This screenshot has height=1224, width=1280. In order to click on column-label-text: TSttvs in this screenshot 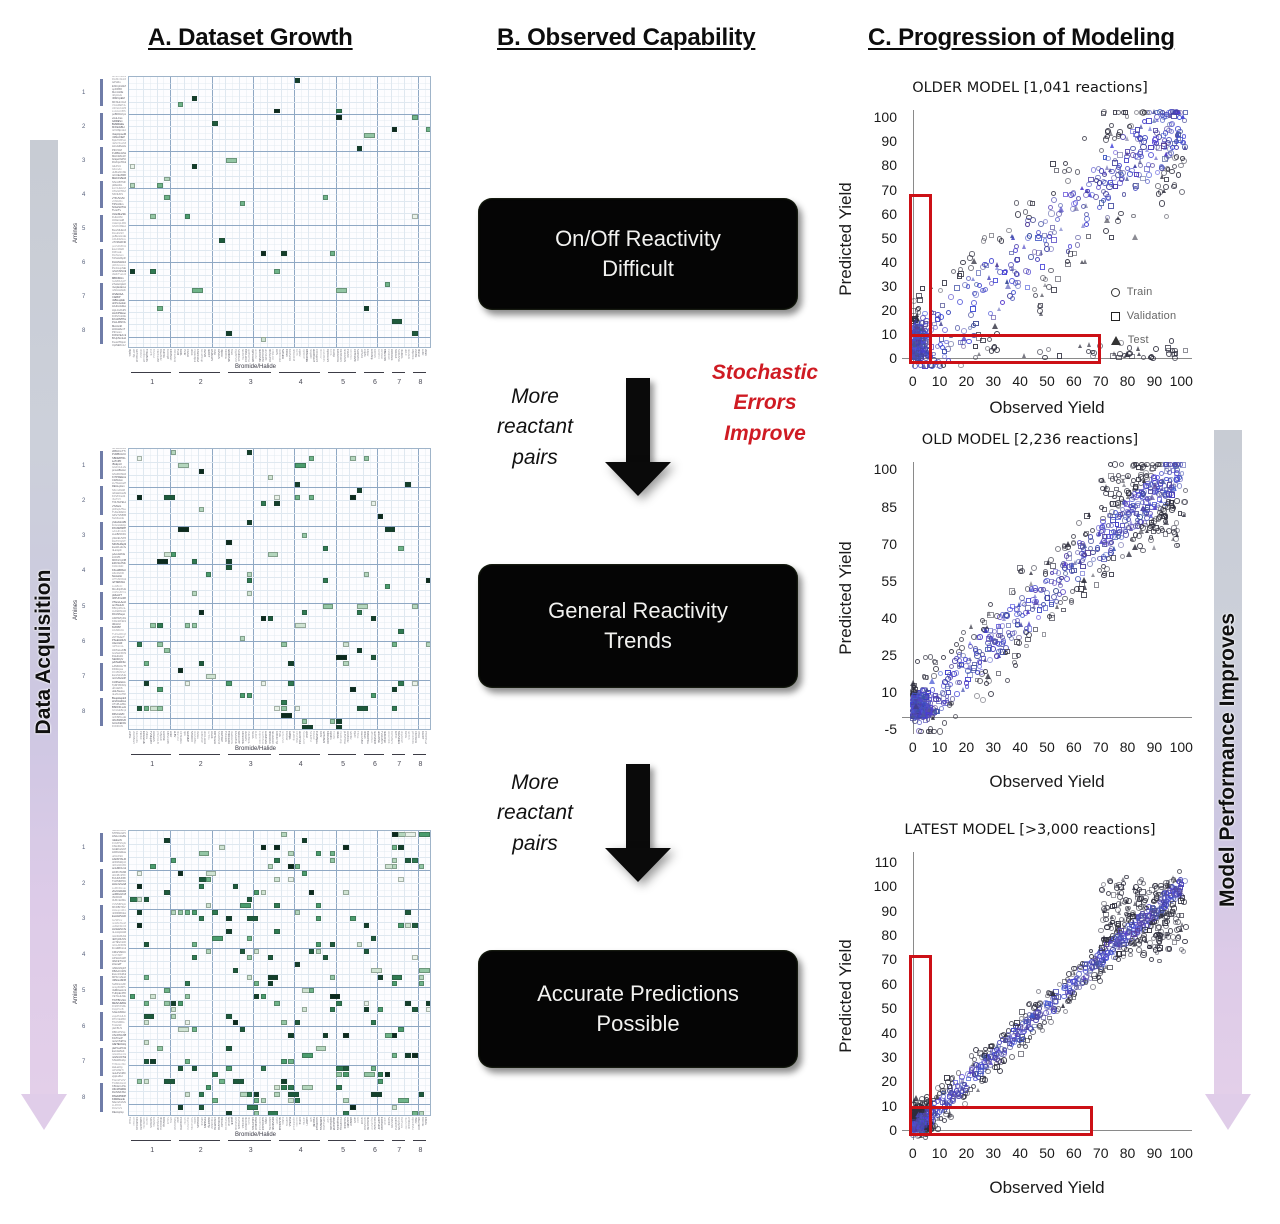, I will do `click(358, 735)`.